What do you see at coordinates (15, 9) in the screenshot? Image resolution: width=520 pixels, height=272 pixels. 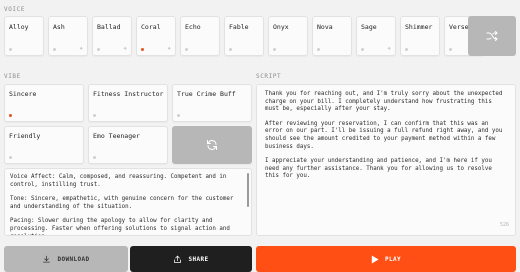 I see `voice-section-label: VOICE` at bounding box center [15, 9].